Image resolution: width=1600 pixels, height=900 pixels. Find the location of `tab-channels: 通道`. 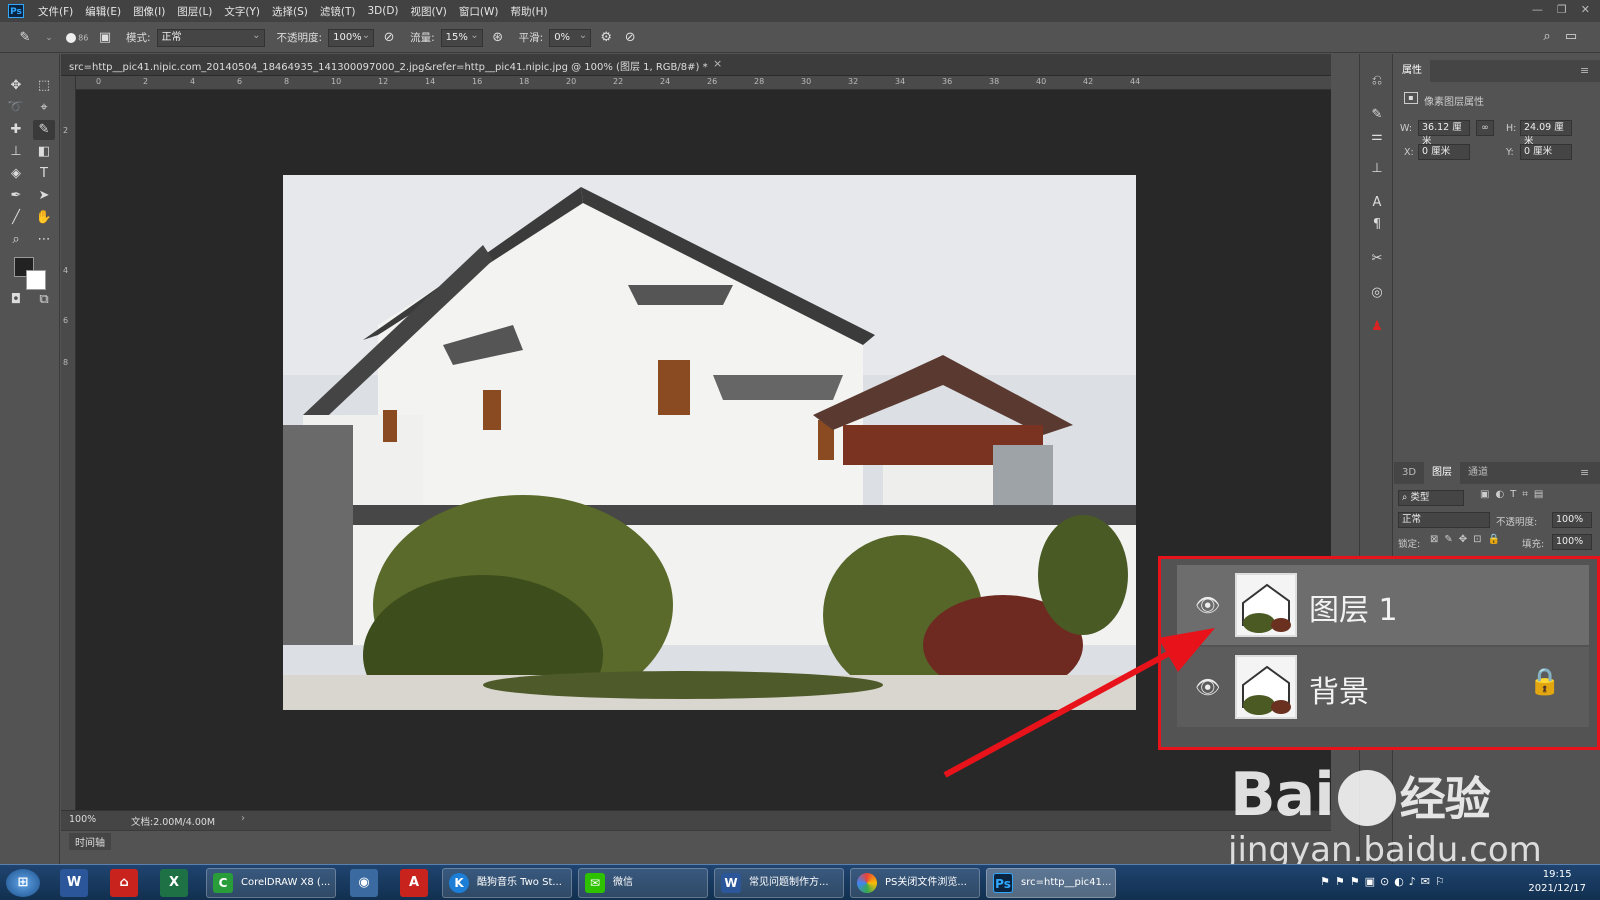

tab-channels: 通道 is located at coordinates (1478, 473).